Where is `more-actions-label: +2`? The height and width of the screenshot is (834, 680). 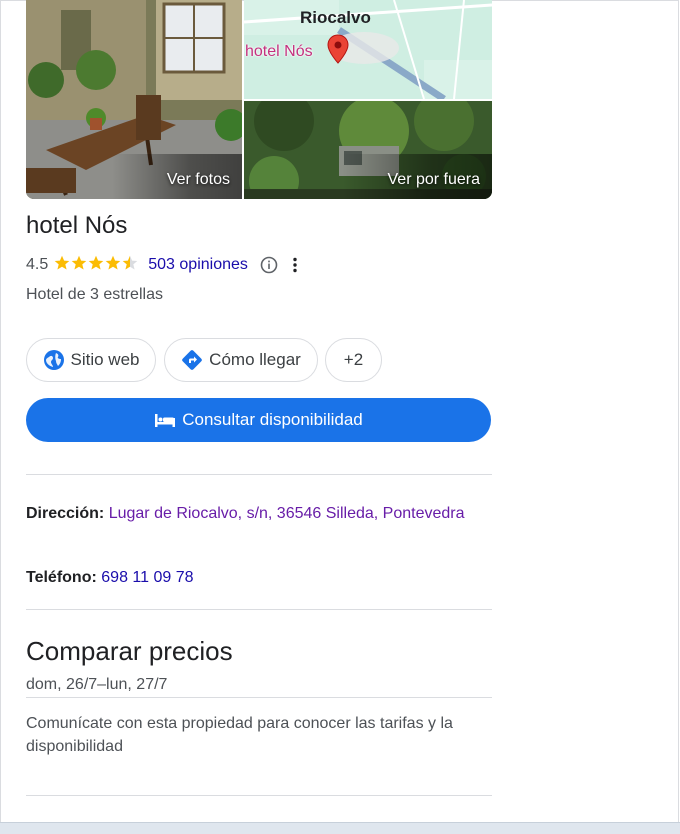 more-actions-label: +2 is located at coordinates (353, 359).